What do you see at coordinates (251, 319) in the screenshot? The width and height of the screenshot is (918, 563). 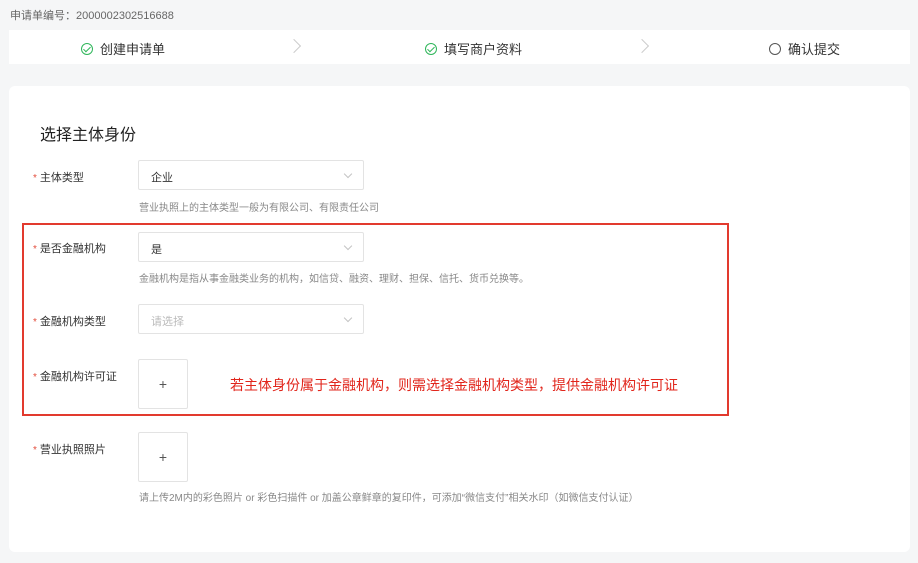 I see `financial-type-select: 请选择` at bounding box center [251, 319].